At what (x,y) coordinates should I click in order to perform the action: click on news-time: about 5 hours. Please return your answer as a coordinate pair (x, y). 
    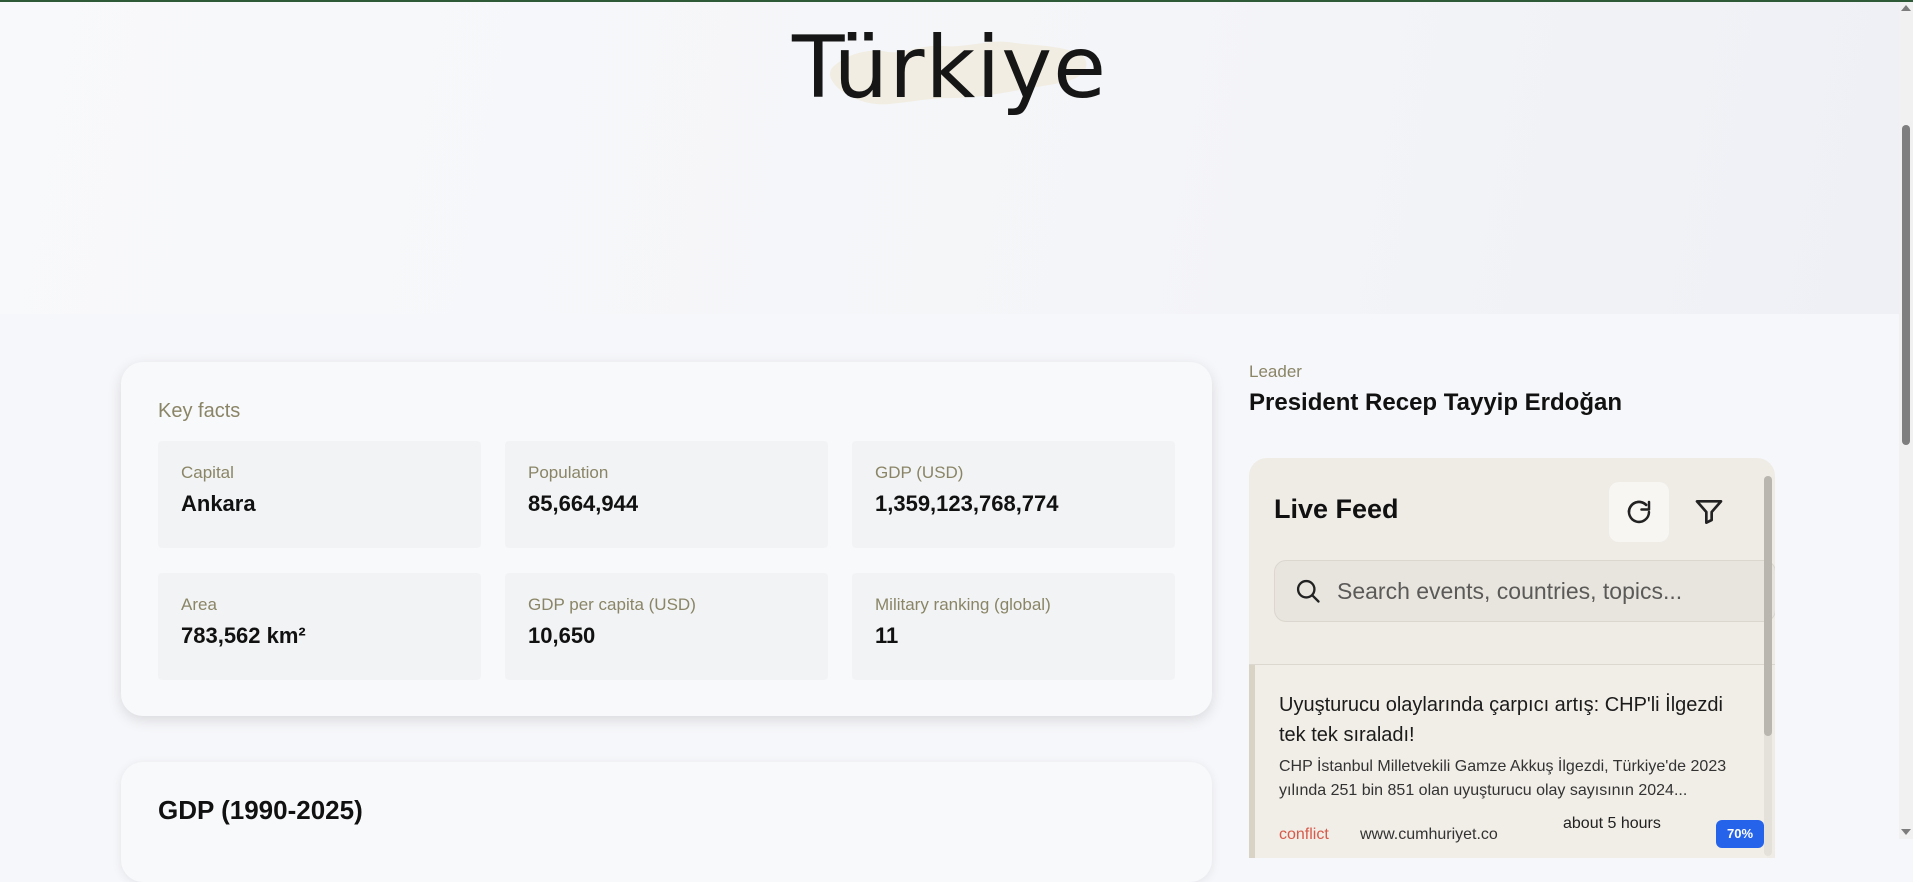
    Looking at the image, I should click on (1612, 823).